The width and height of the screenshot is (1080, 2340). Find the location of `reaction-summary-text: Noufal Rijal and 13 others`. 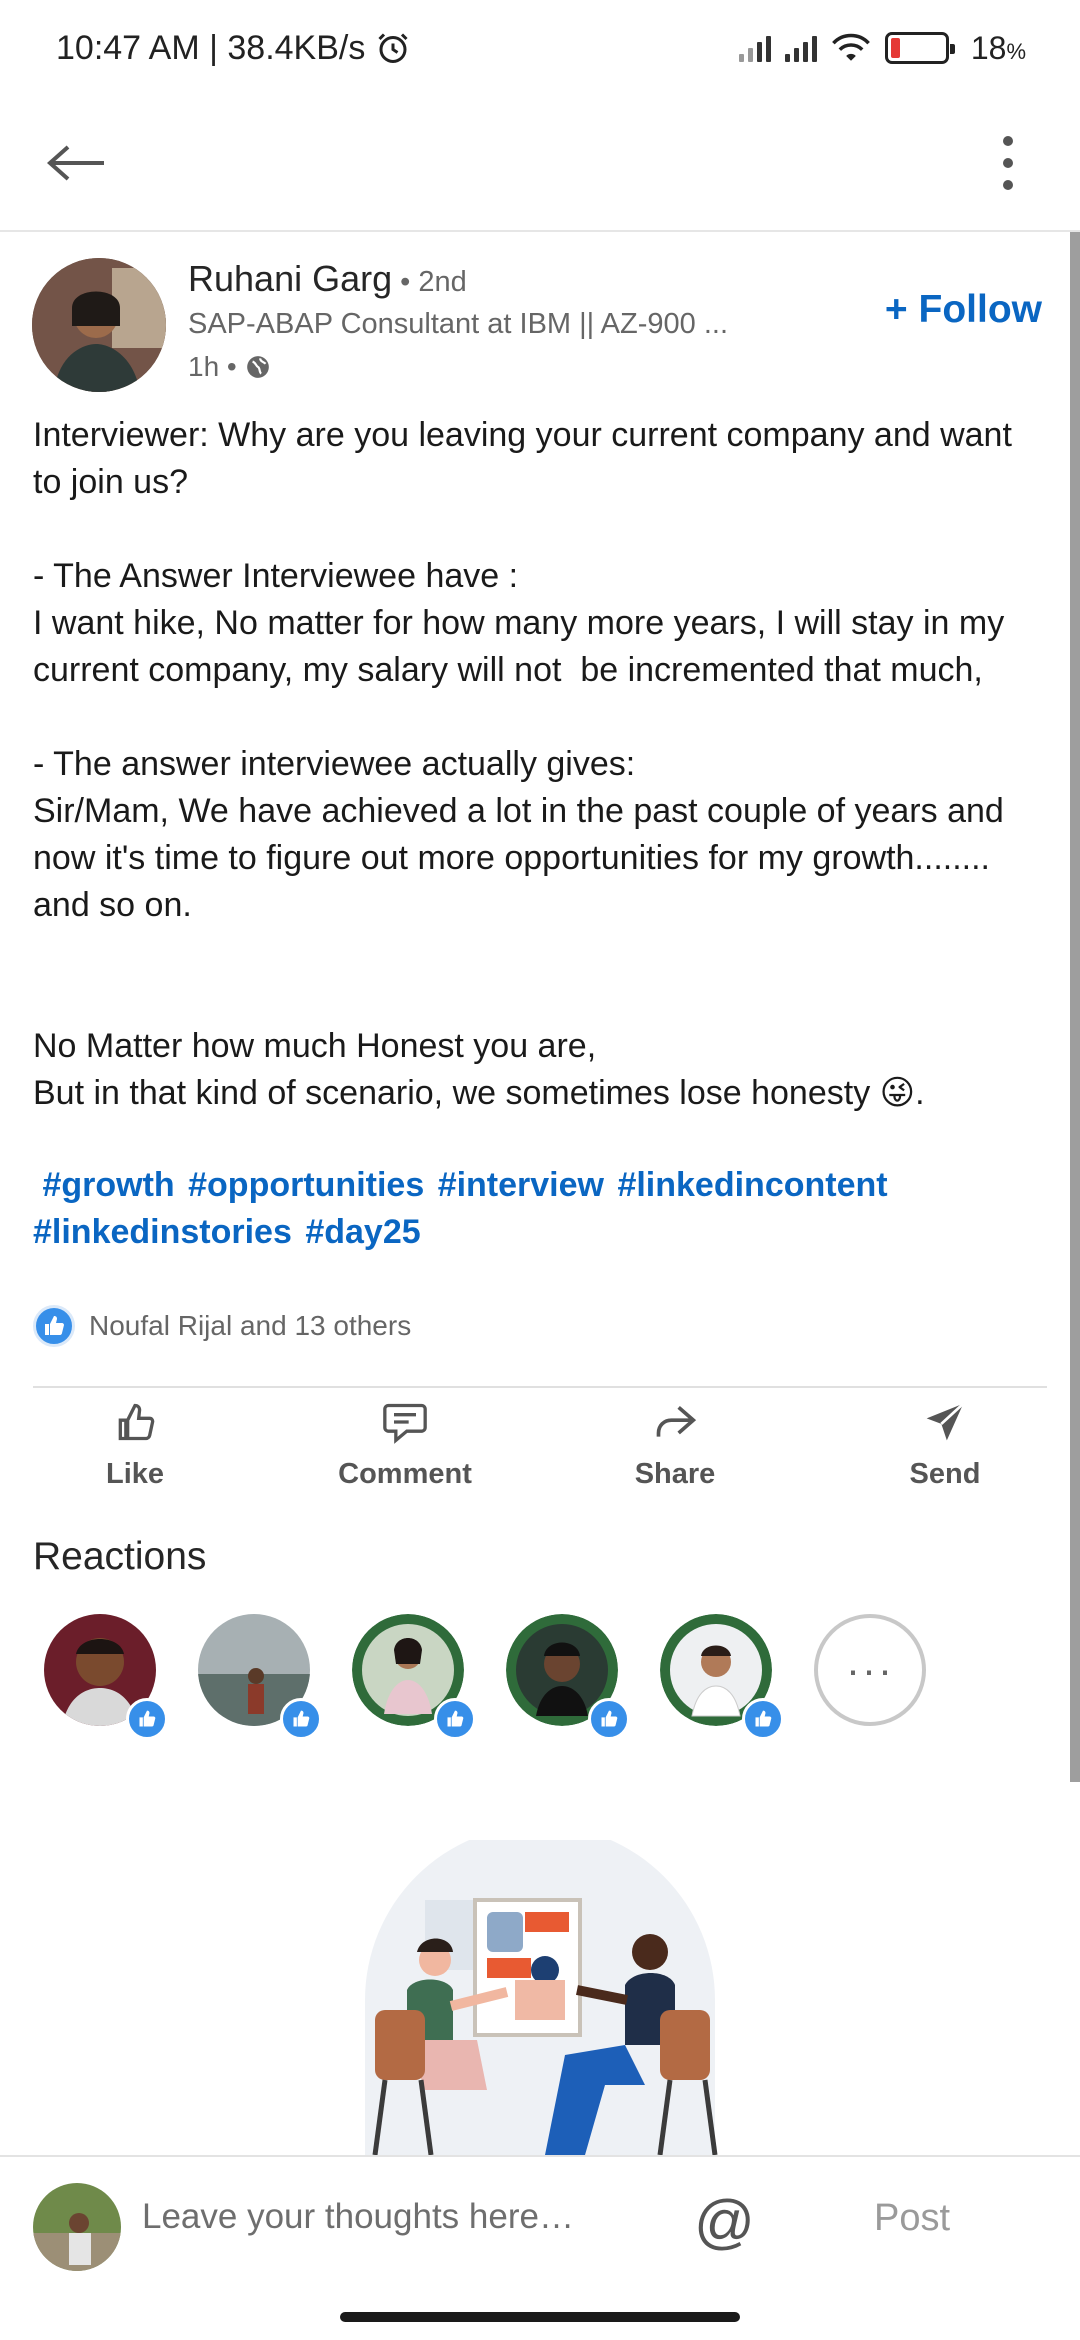

reaction-summary-text: Noufal Rijal and 13 others is located at coordinates (250, 1326).